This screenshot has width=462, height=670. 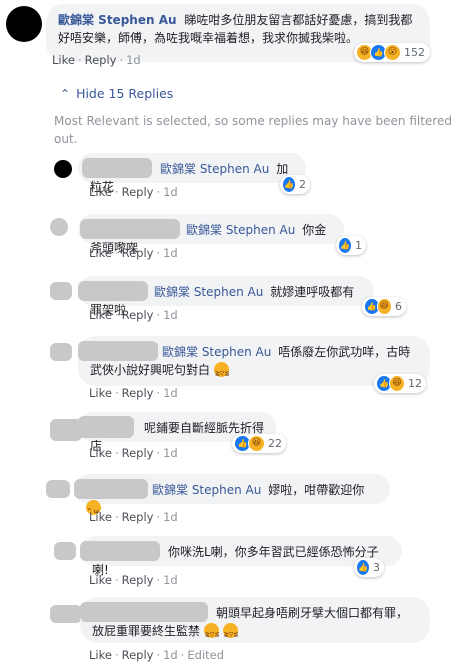 What do you see at coordinates (117, 168) in the screenshot?
I see `redacted-name` at bounding box center [117, 168].